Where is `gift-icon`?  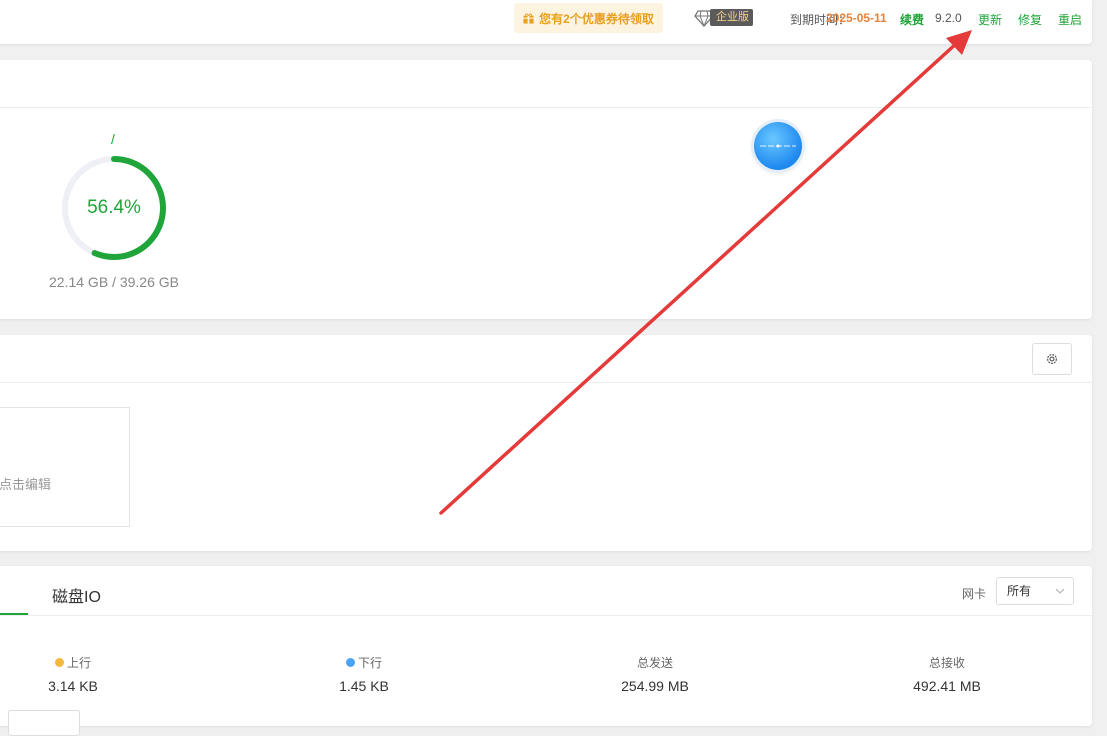
gift-icon is located at coordinates (528, 18).